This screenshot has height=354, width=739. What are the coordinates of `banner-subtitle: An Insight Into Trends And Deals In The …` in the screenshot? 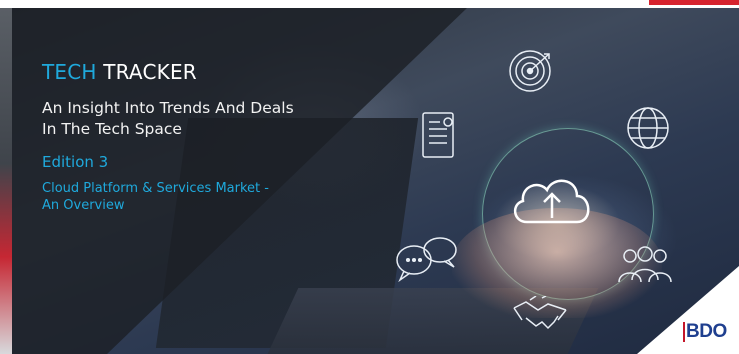 It's located at (168, 118).